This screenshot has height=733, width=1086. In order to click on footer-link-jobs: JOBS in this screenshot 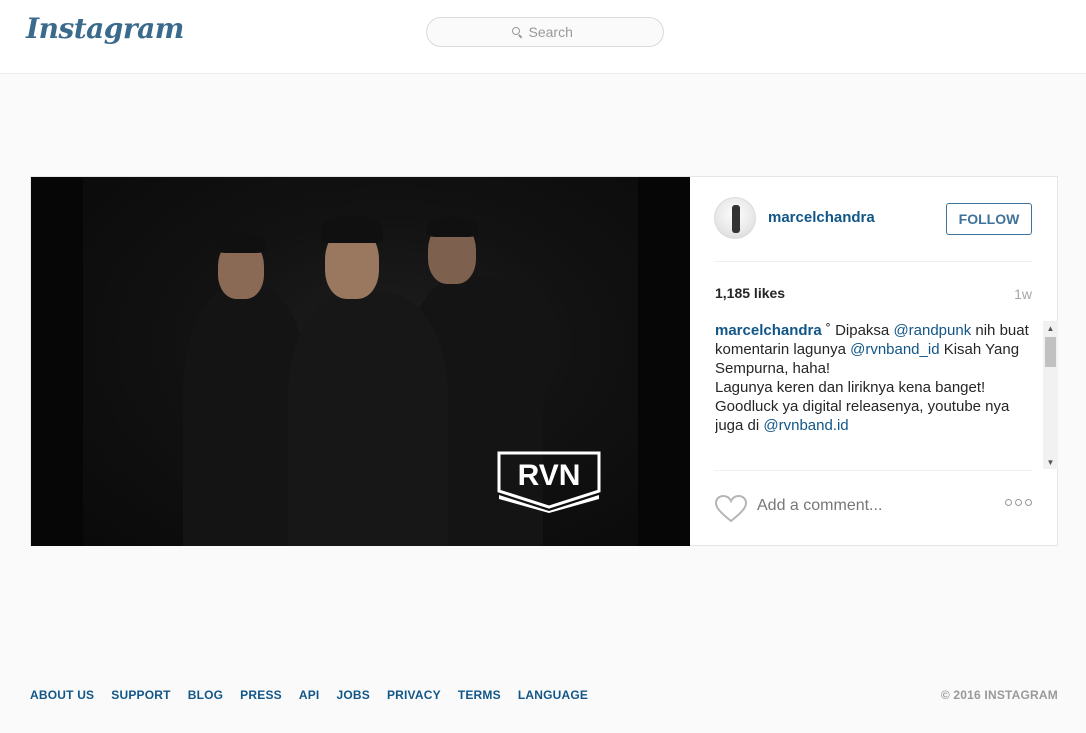, I will do `click(352, 695)`.